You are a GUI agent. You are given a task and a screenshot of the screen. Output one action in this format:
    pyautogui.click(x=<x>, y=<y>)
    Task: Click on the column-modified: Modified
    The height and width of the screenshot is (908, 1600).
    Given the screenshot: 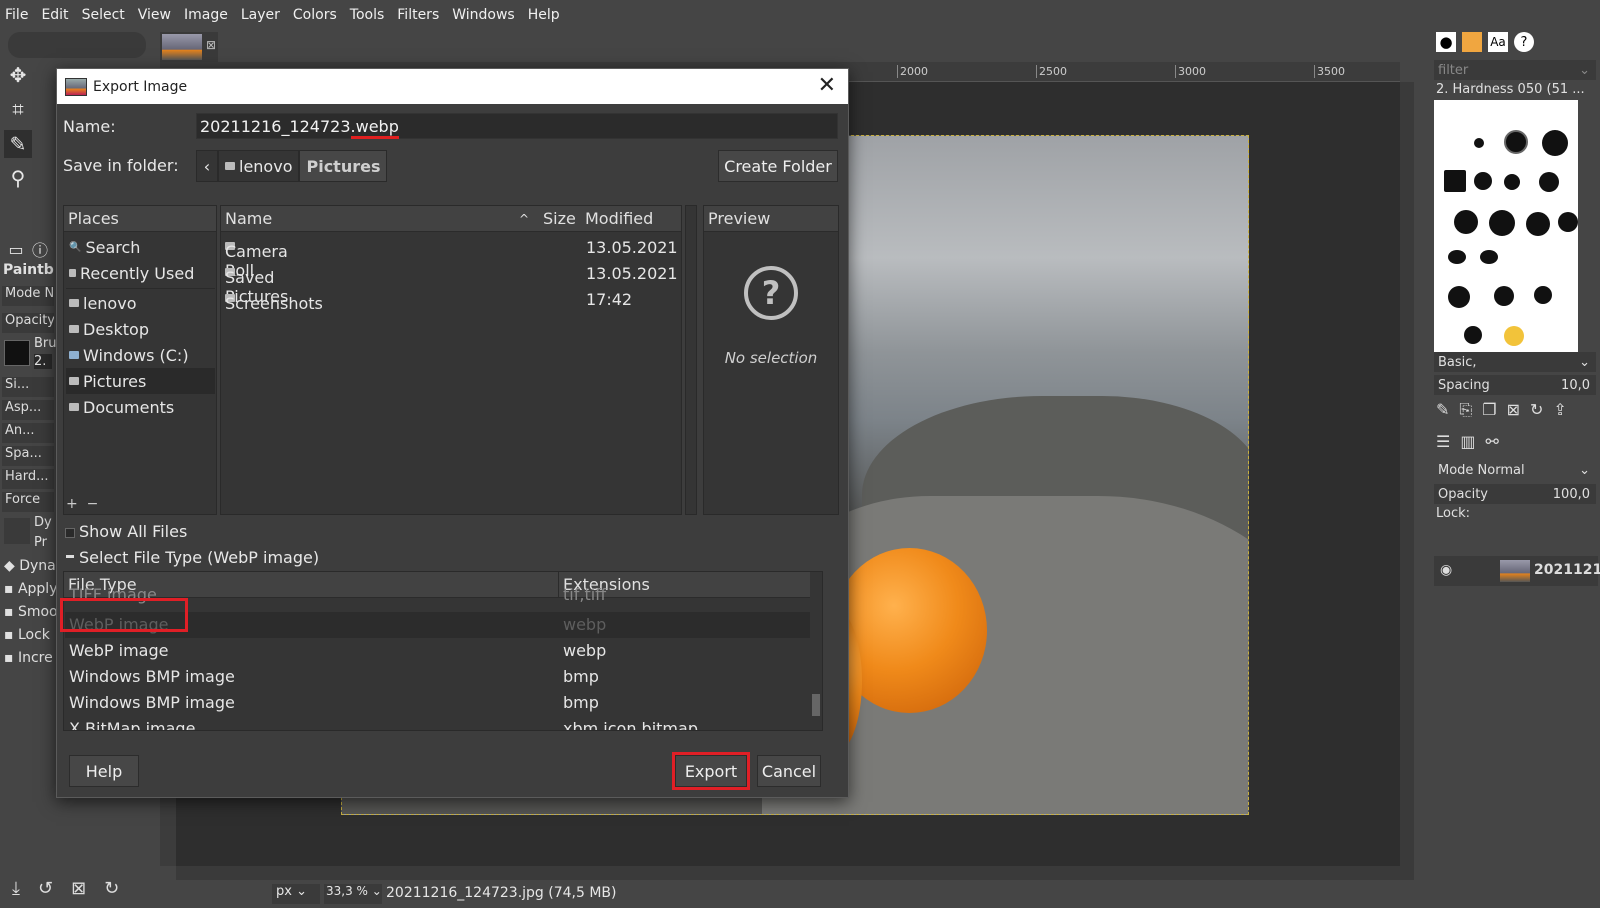 What is the action you would take?
    pyautogui.click(x=631, y=219)
    